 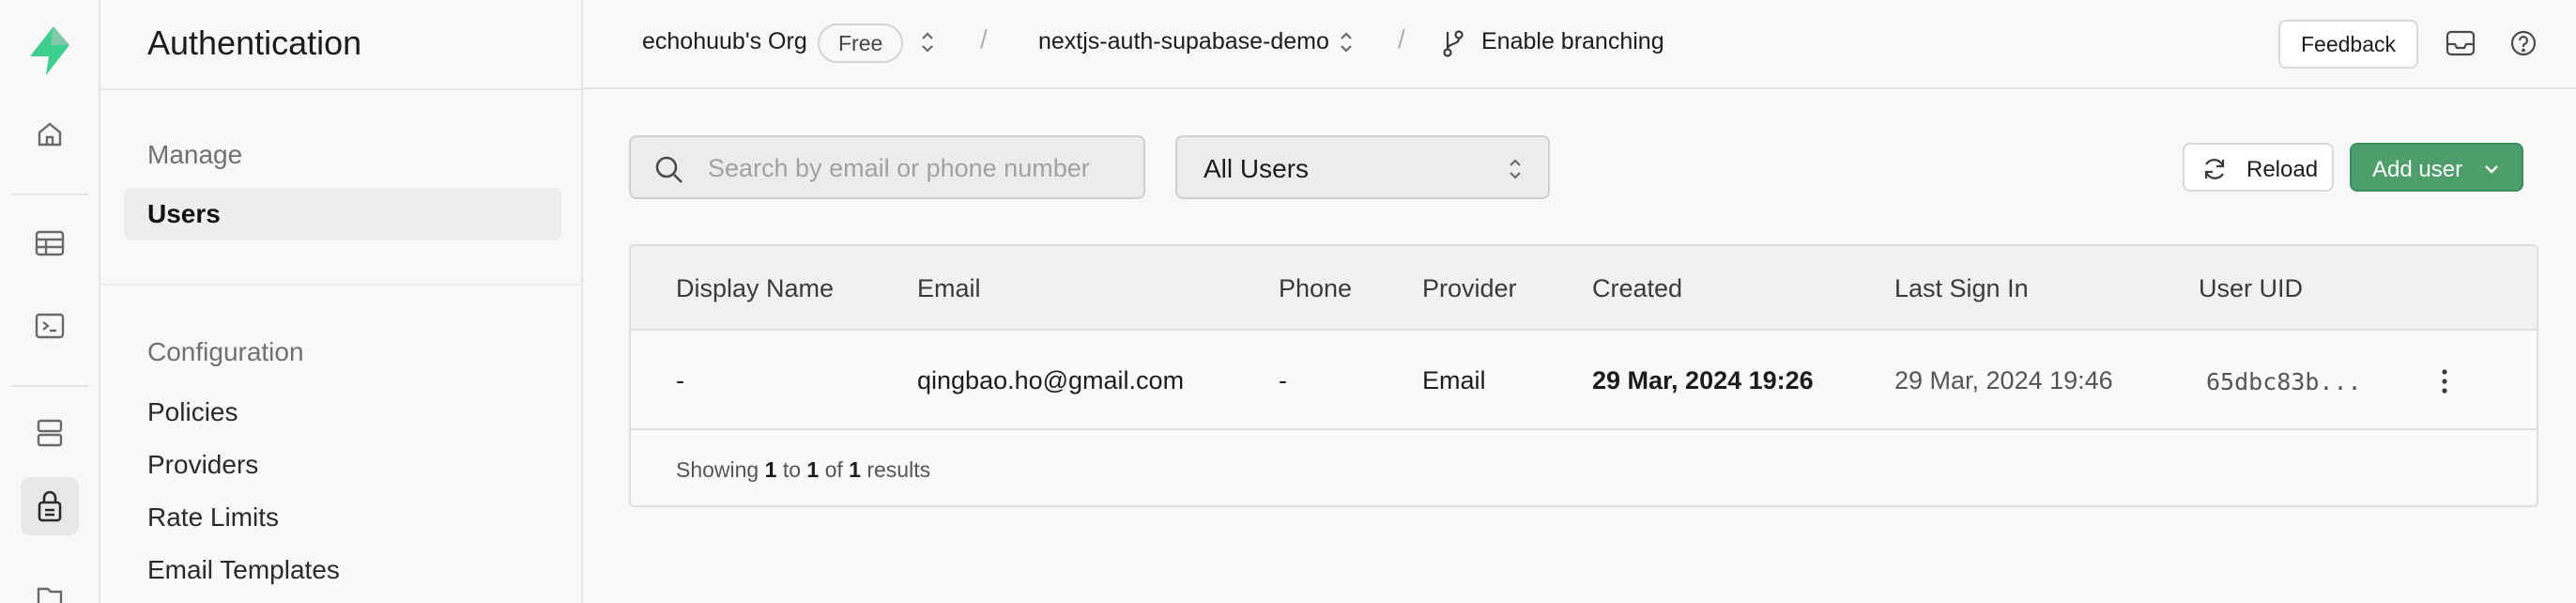 I want to click on icon-rail, so click(x=50, y=301).